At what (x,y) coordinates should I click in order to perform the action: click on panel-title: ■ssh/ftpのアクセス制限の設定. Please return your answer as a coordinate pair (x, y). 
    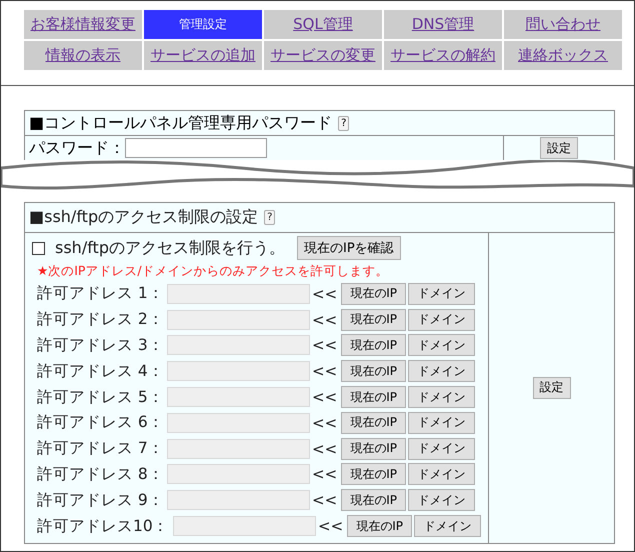
    Looking at the image, I should click on (143, 217).